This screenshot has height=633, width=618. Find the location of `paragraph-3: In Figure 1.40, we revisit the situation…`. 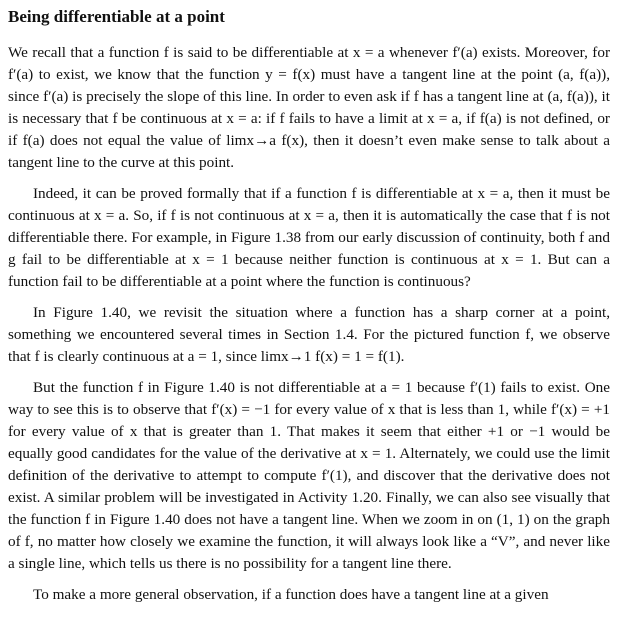

paragraph-3: In Figure 1.40, we revisit the situation… is located at coordinates (309, 334).